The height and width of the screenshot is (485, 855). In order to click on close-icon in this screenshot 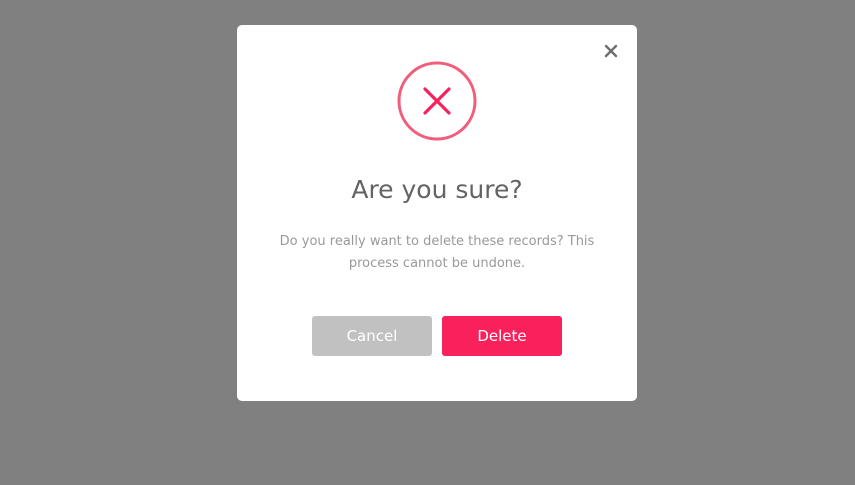, I will do `click(611, 51)`.